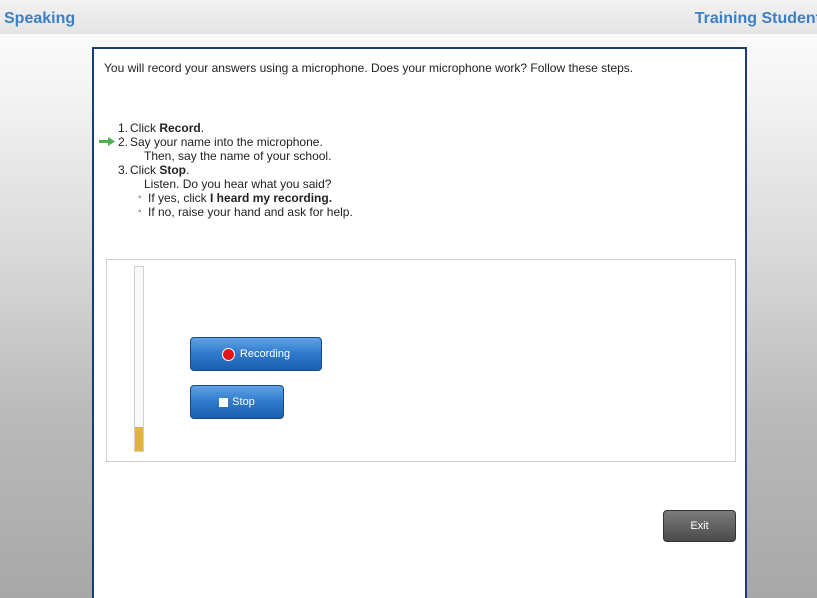  Describe the element at coordinates (755, 18) in the screenshot. I see `student-name: Training Student` at that location.